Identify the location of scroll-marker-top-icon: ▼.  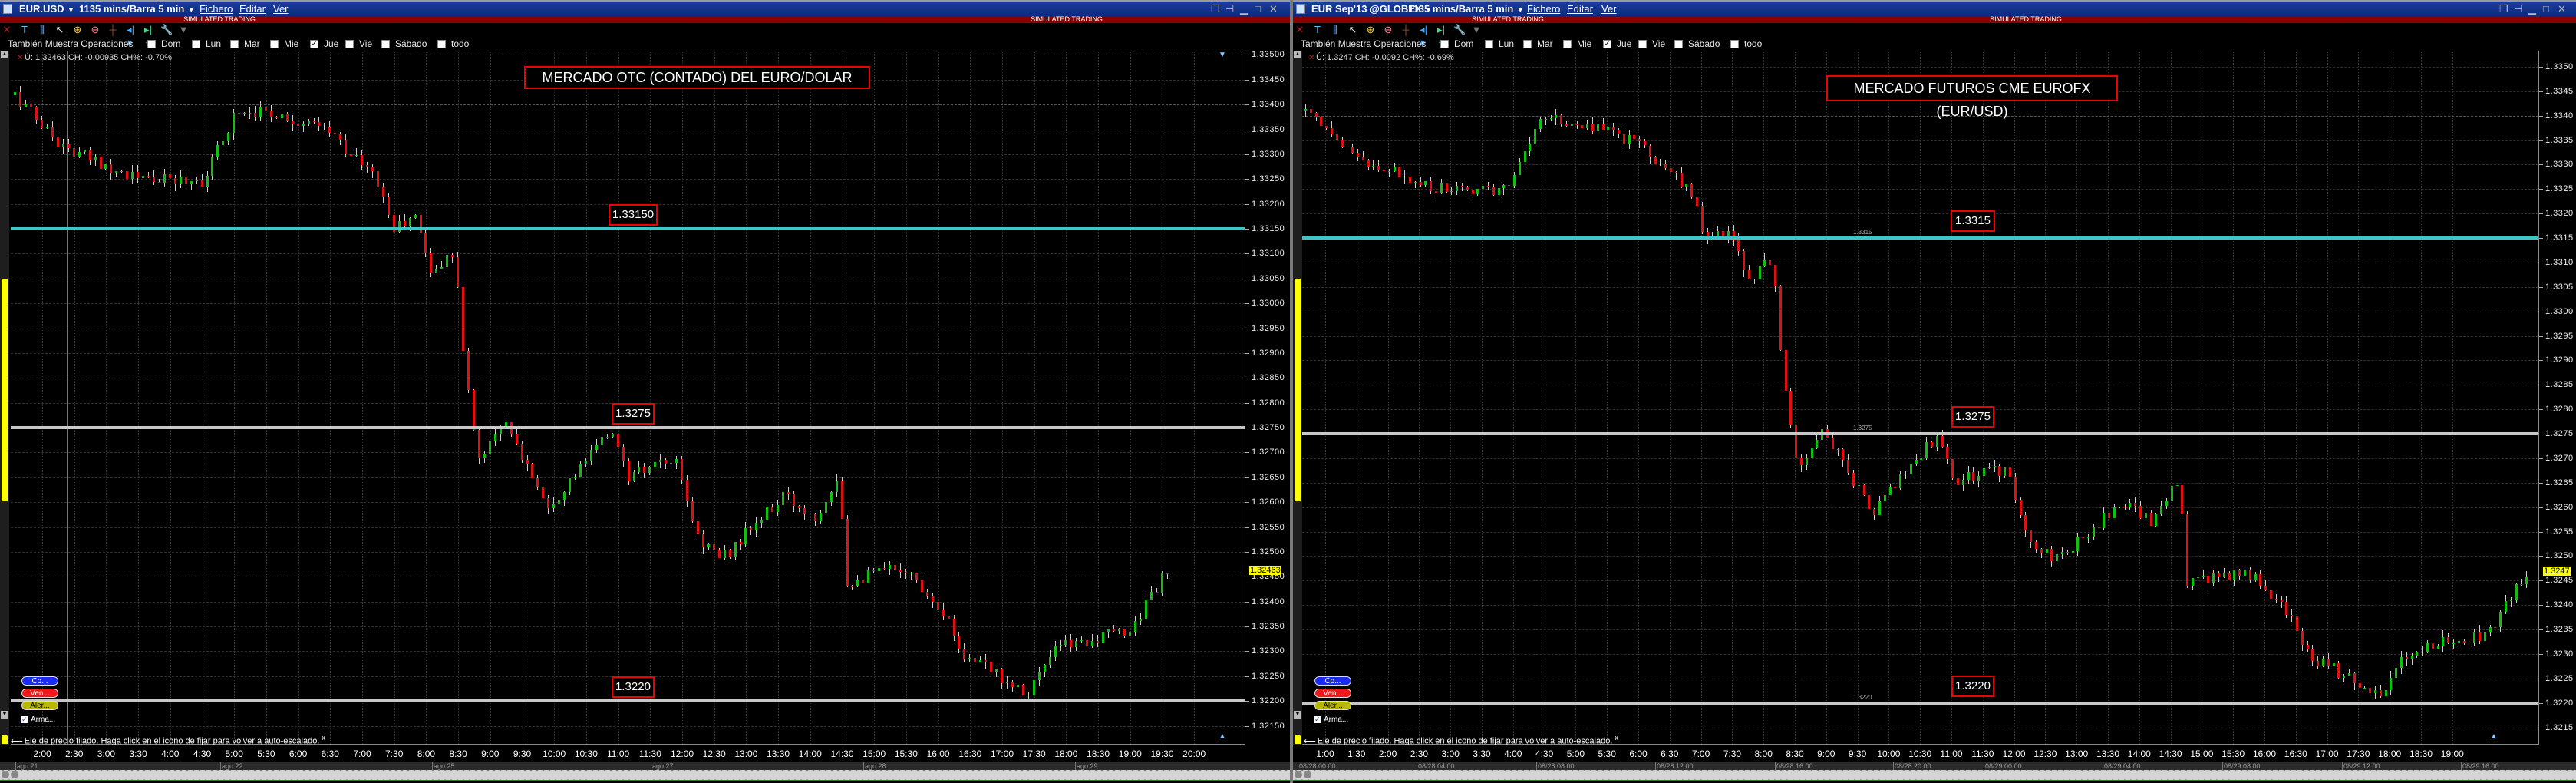
(1222, 55).